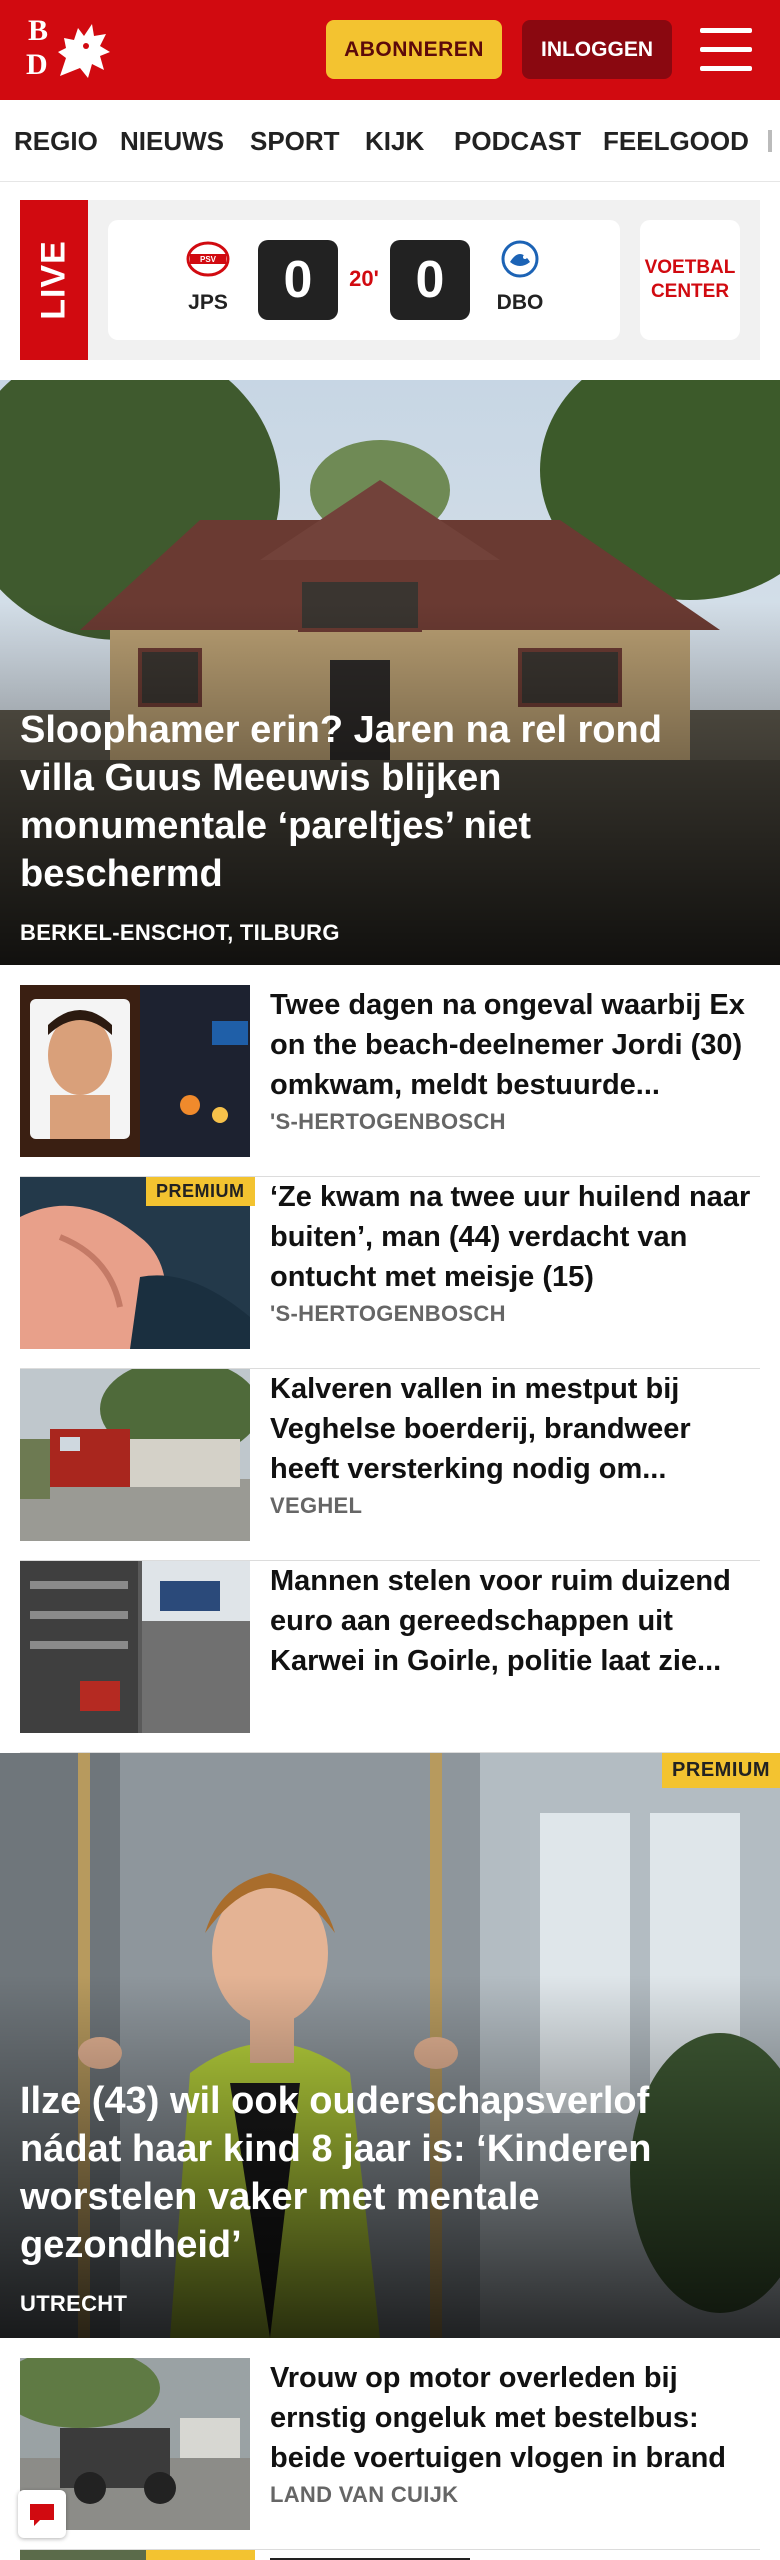 The height and width of the screenshot is (2560, 780). I want to click on live-label: LIVE, so click(53, 280).